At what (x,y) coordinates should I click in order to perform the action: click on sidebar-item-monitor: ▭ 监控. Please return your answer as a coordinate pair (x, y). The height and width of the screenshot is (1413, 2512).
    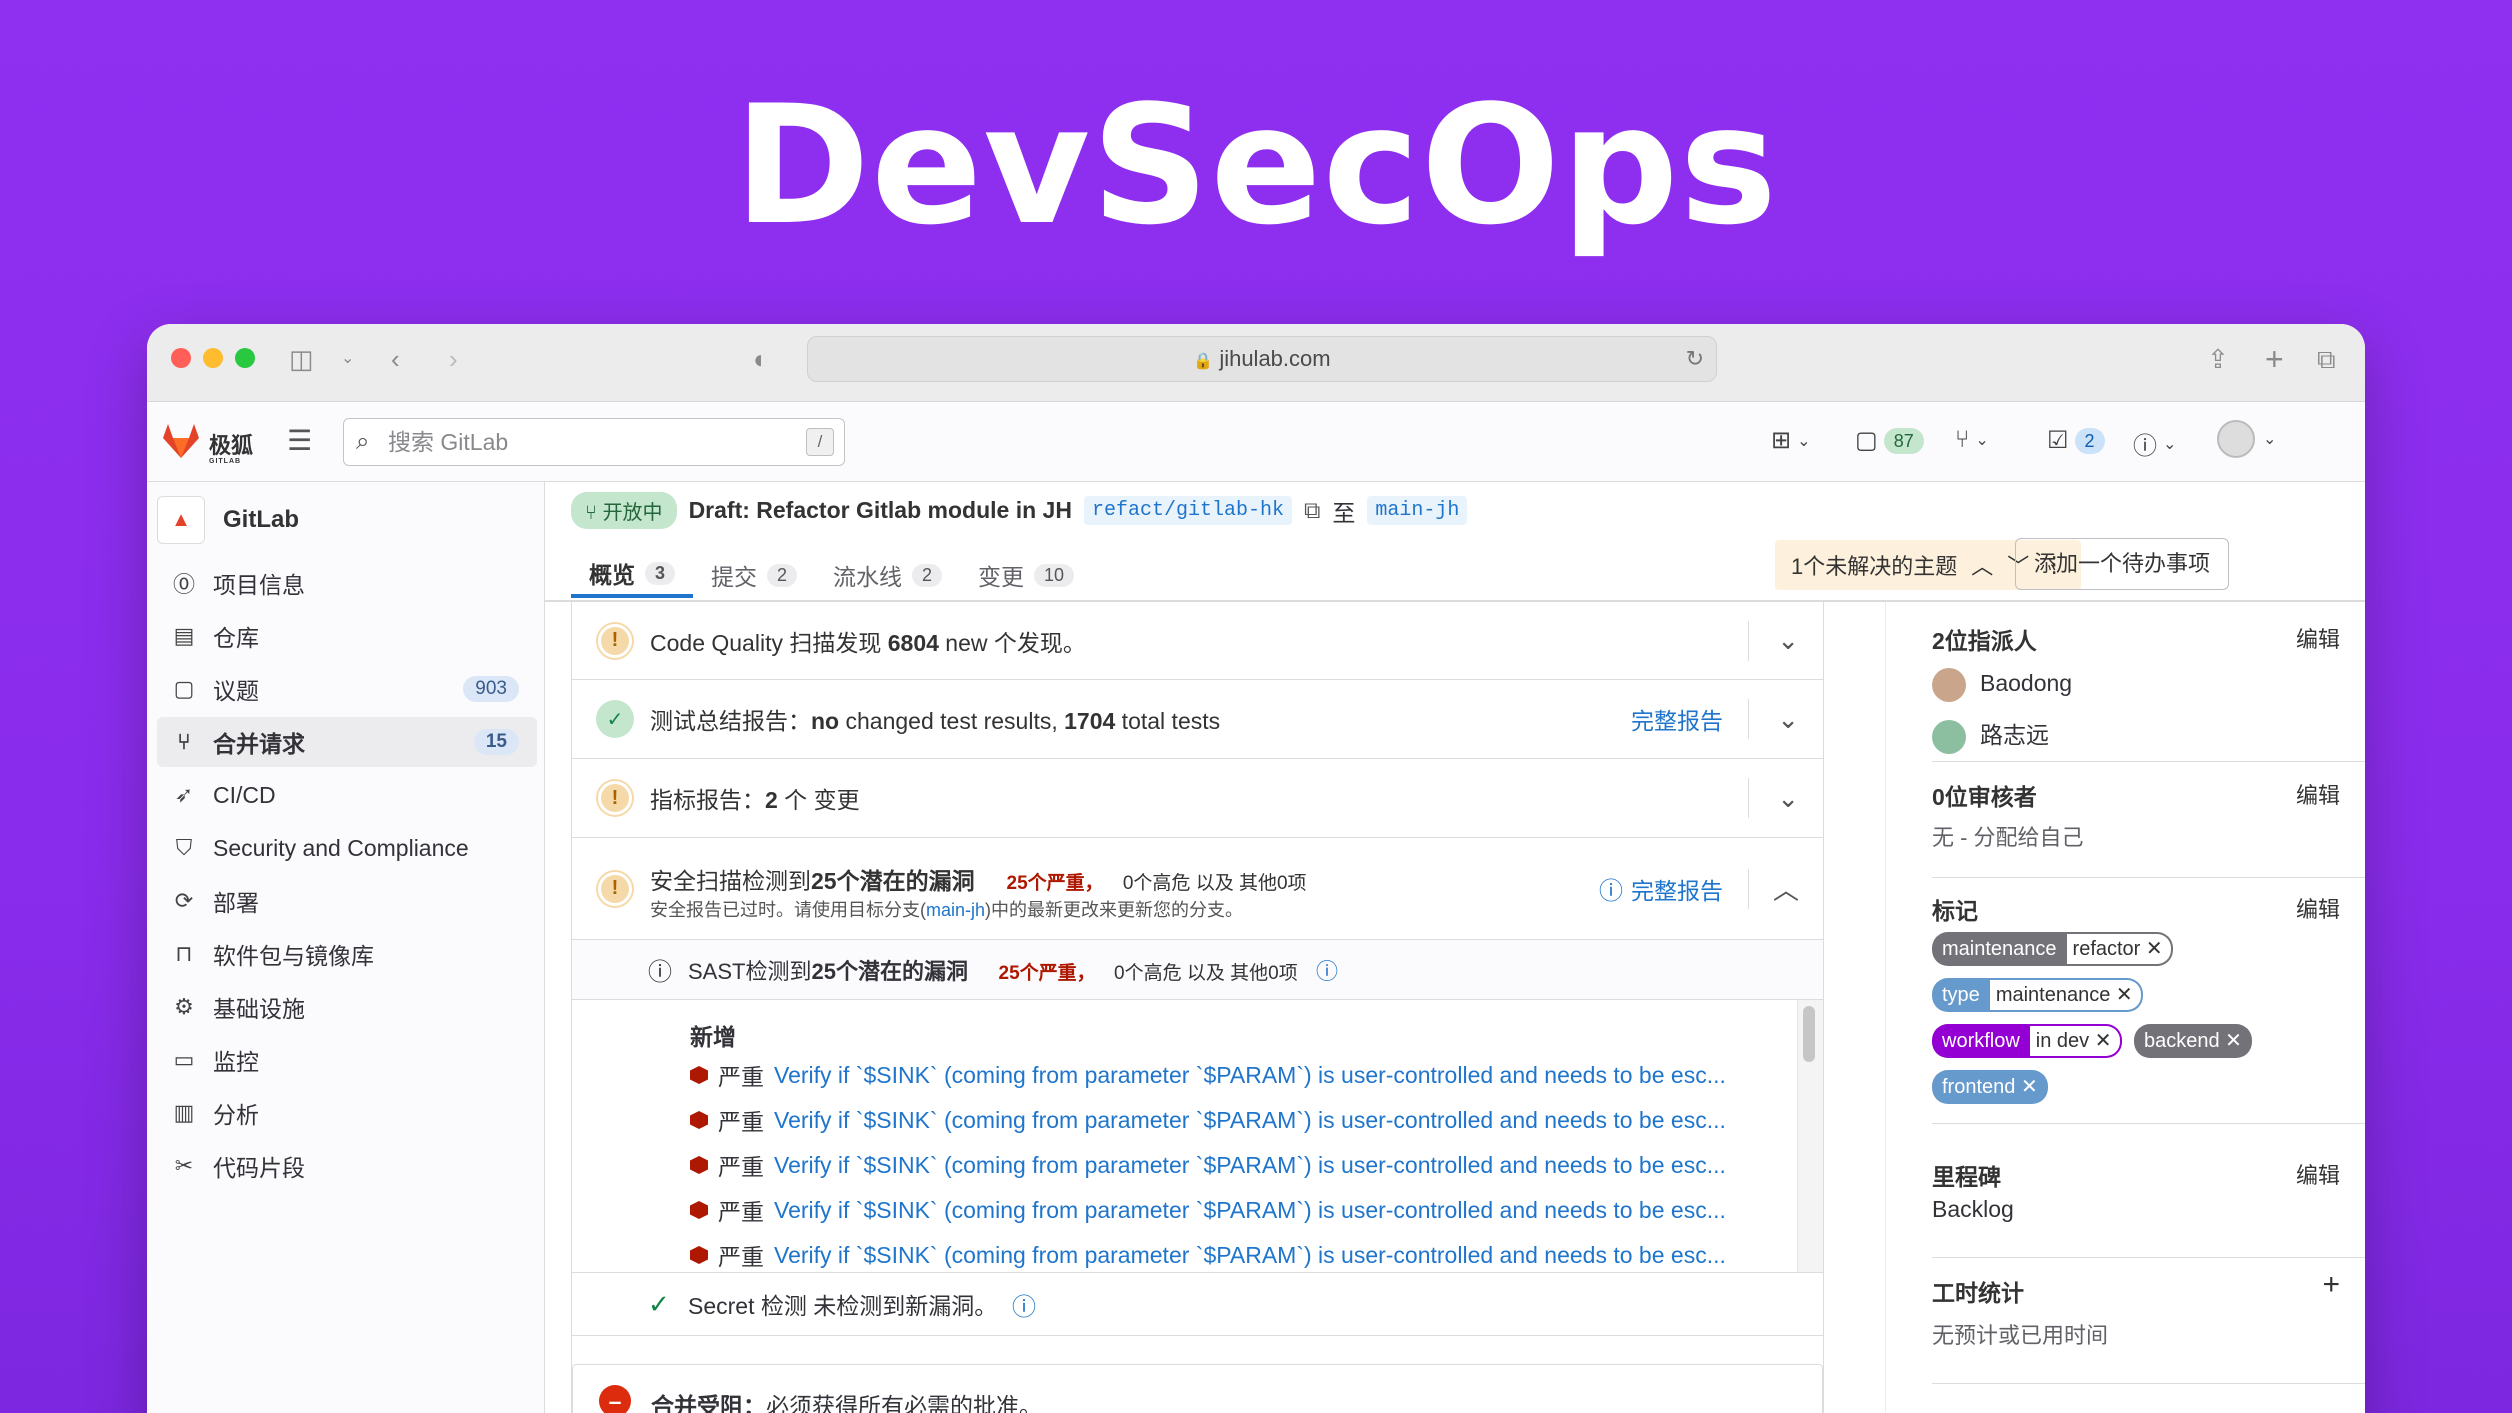
    Looking at the image, I should click on (347, 1060).